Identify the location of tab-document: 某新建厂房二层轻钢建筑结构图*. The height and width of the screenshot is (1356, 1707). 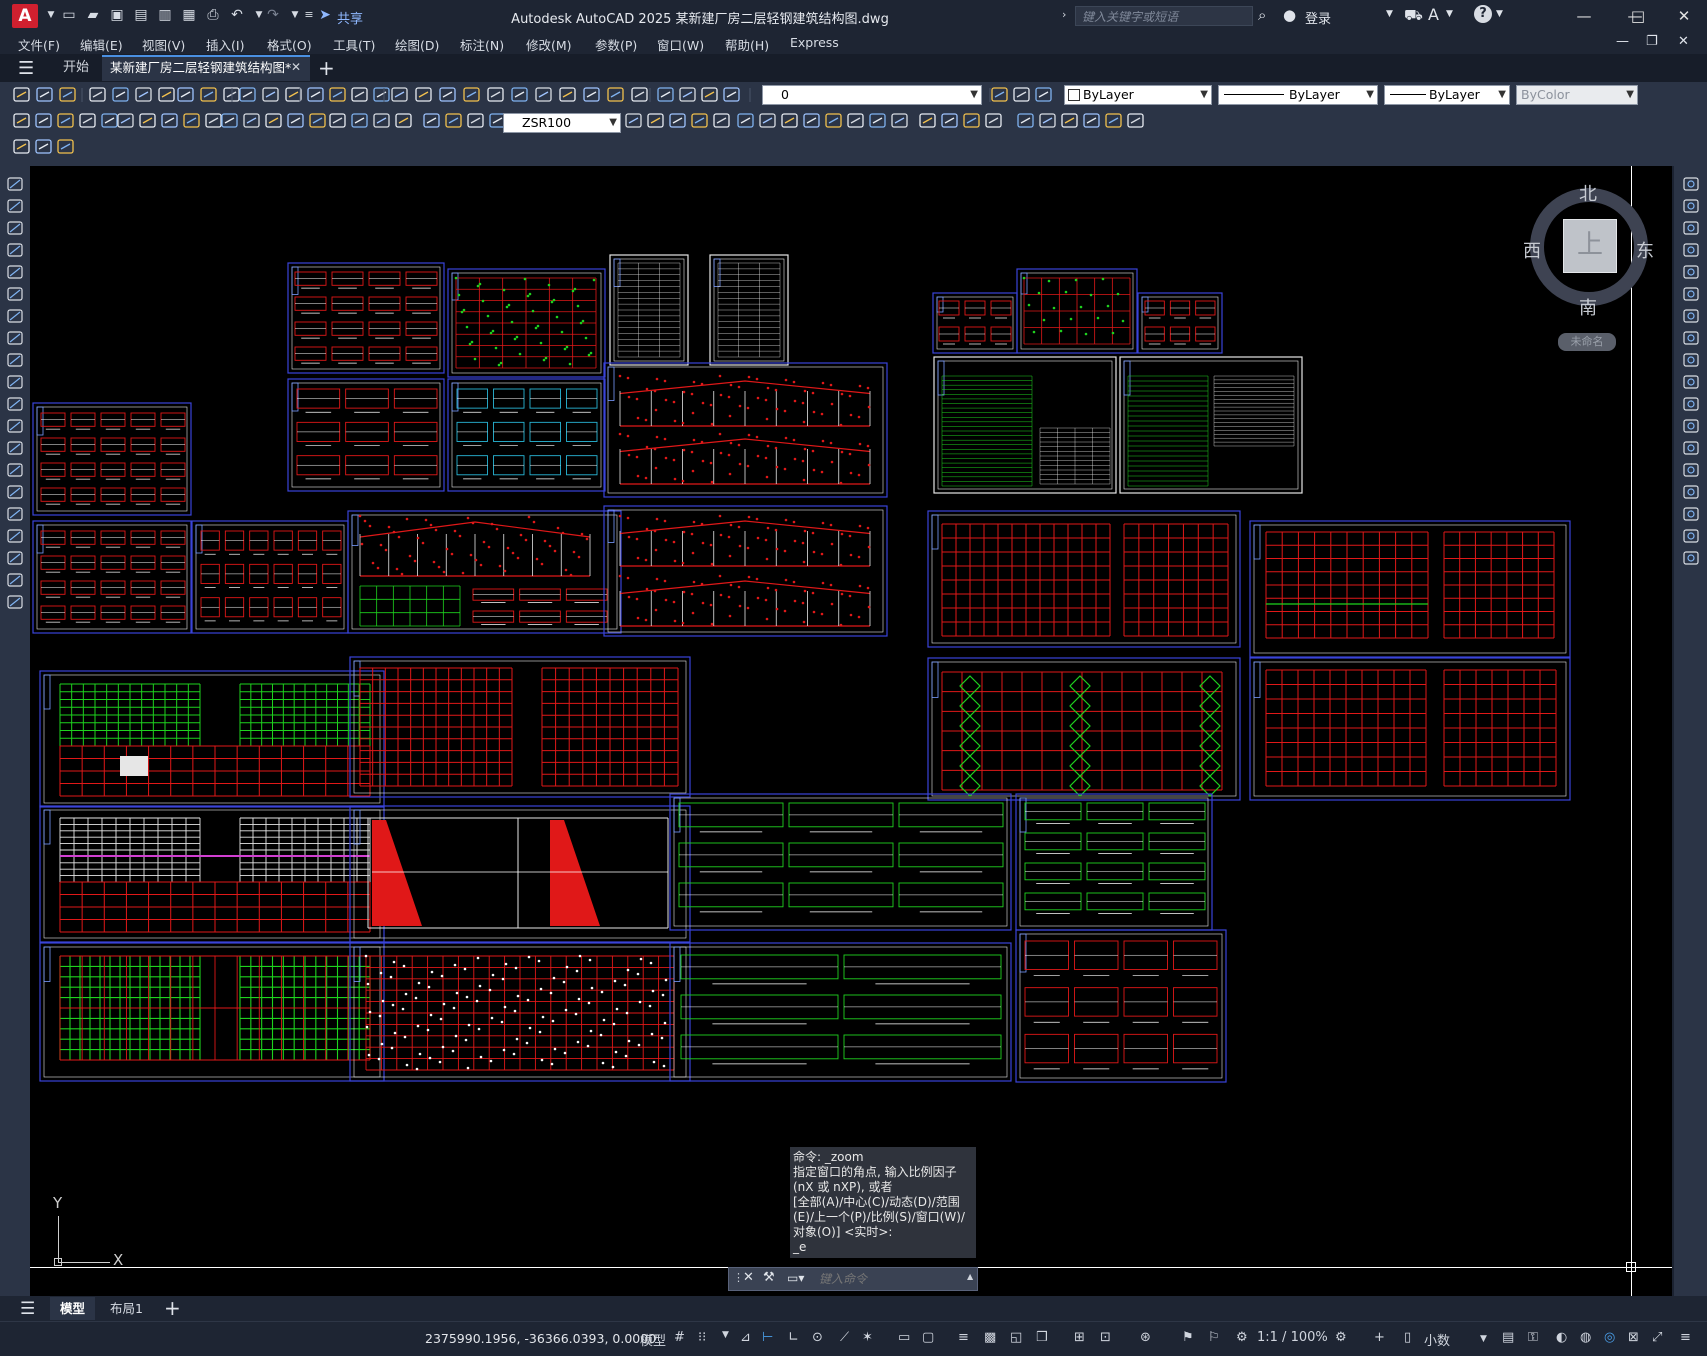
(206, 68).